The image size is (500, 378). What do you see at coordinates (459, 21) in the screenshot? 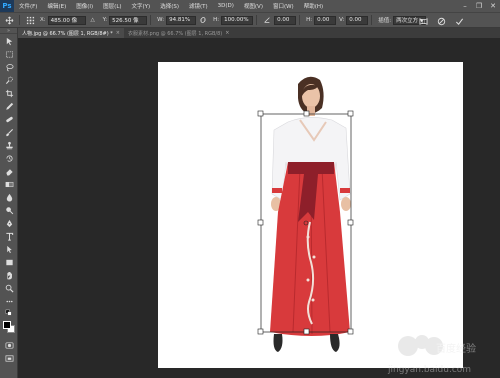
I see `commit-transform-icon` at bounding box center [459, 21].